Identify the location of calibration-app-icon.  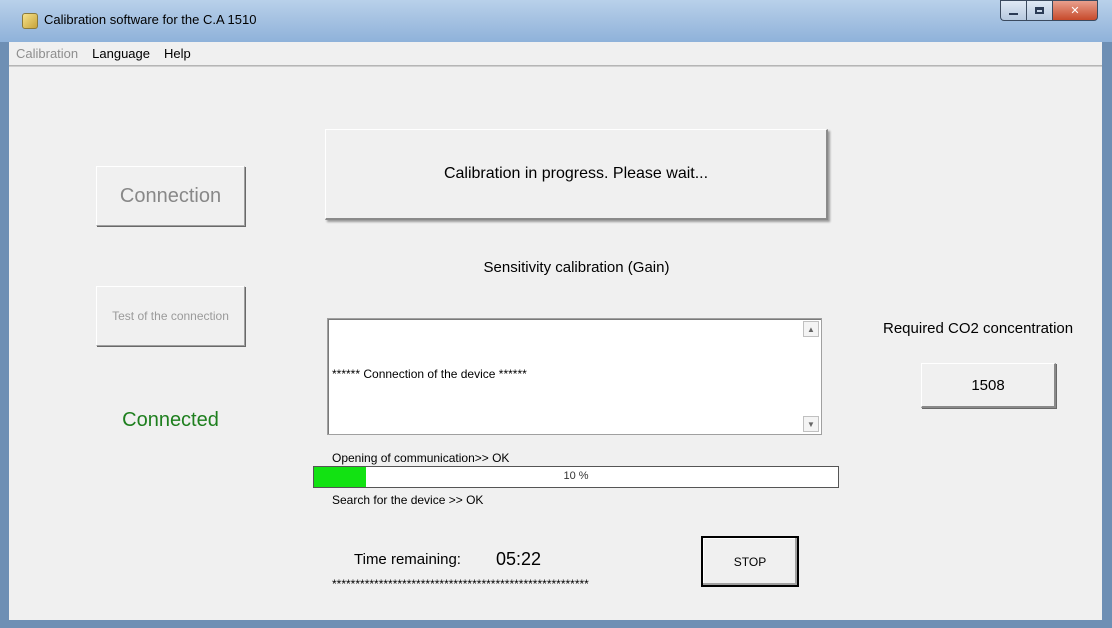
(30, 21).